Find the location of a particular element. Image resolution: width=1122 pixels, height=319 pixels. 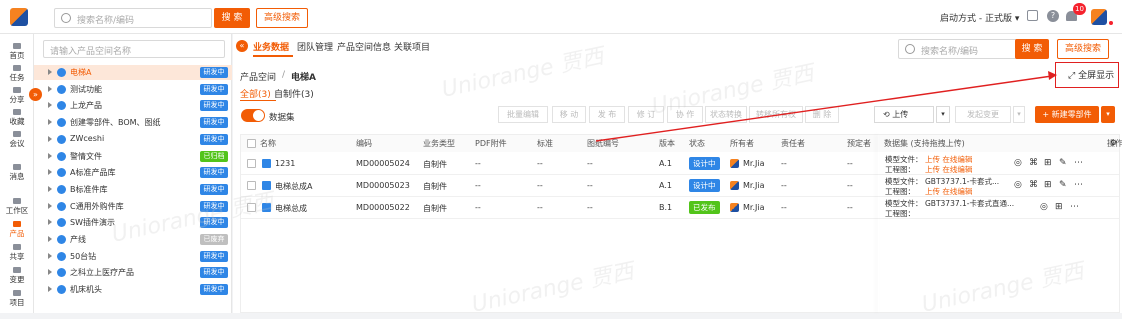

toolbar-button: 批量编辑 is located at coordinates (523, 114).